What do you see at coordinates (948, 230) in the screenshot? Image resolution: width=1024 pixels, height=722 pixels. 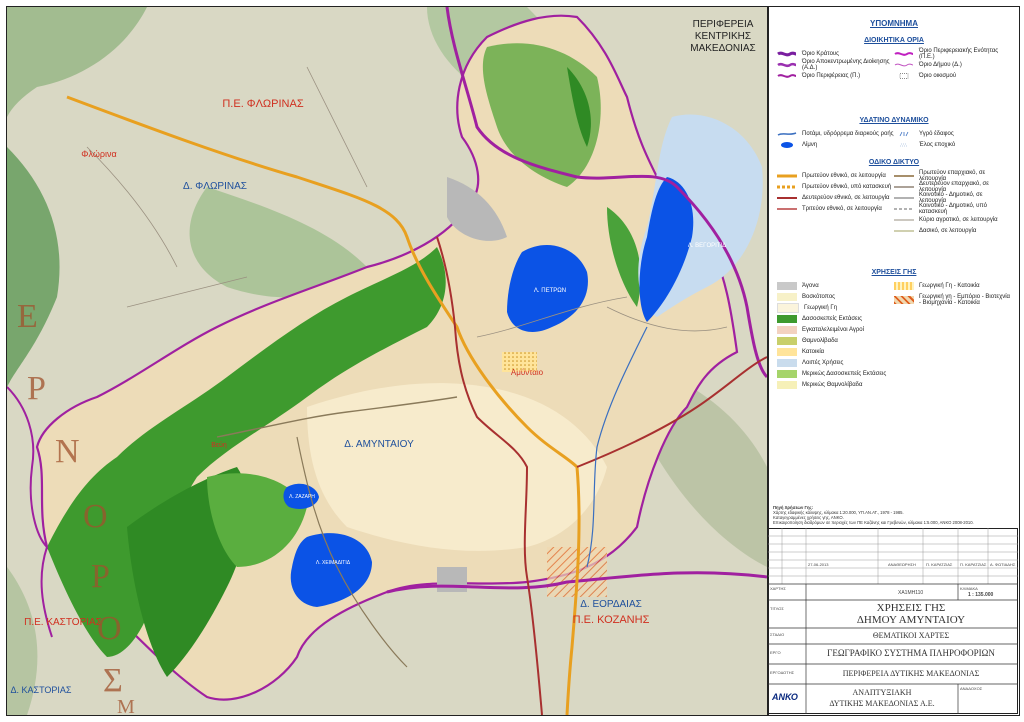 I see `legend-label: Δασικό, σε λειτουργία` at bounding box center [948, 230].